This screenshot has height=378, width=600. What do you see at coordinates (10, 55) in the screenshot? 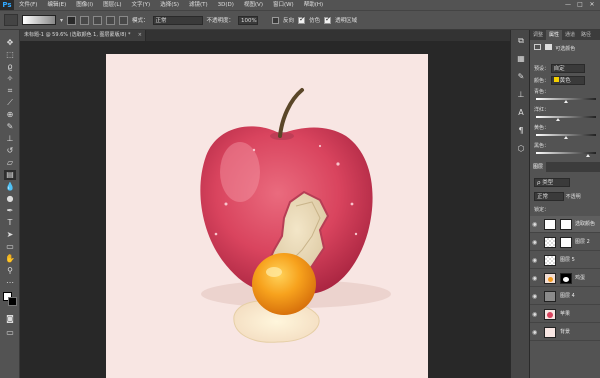
I see `marquee-tool-icon: ⬚` at bounding box center [10, 55].